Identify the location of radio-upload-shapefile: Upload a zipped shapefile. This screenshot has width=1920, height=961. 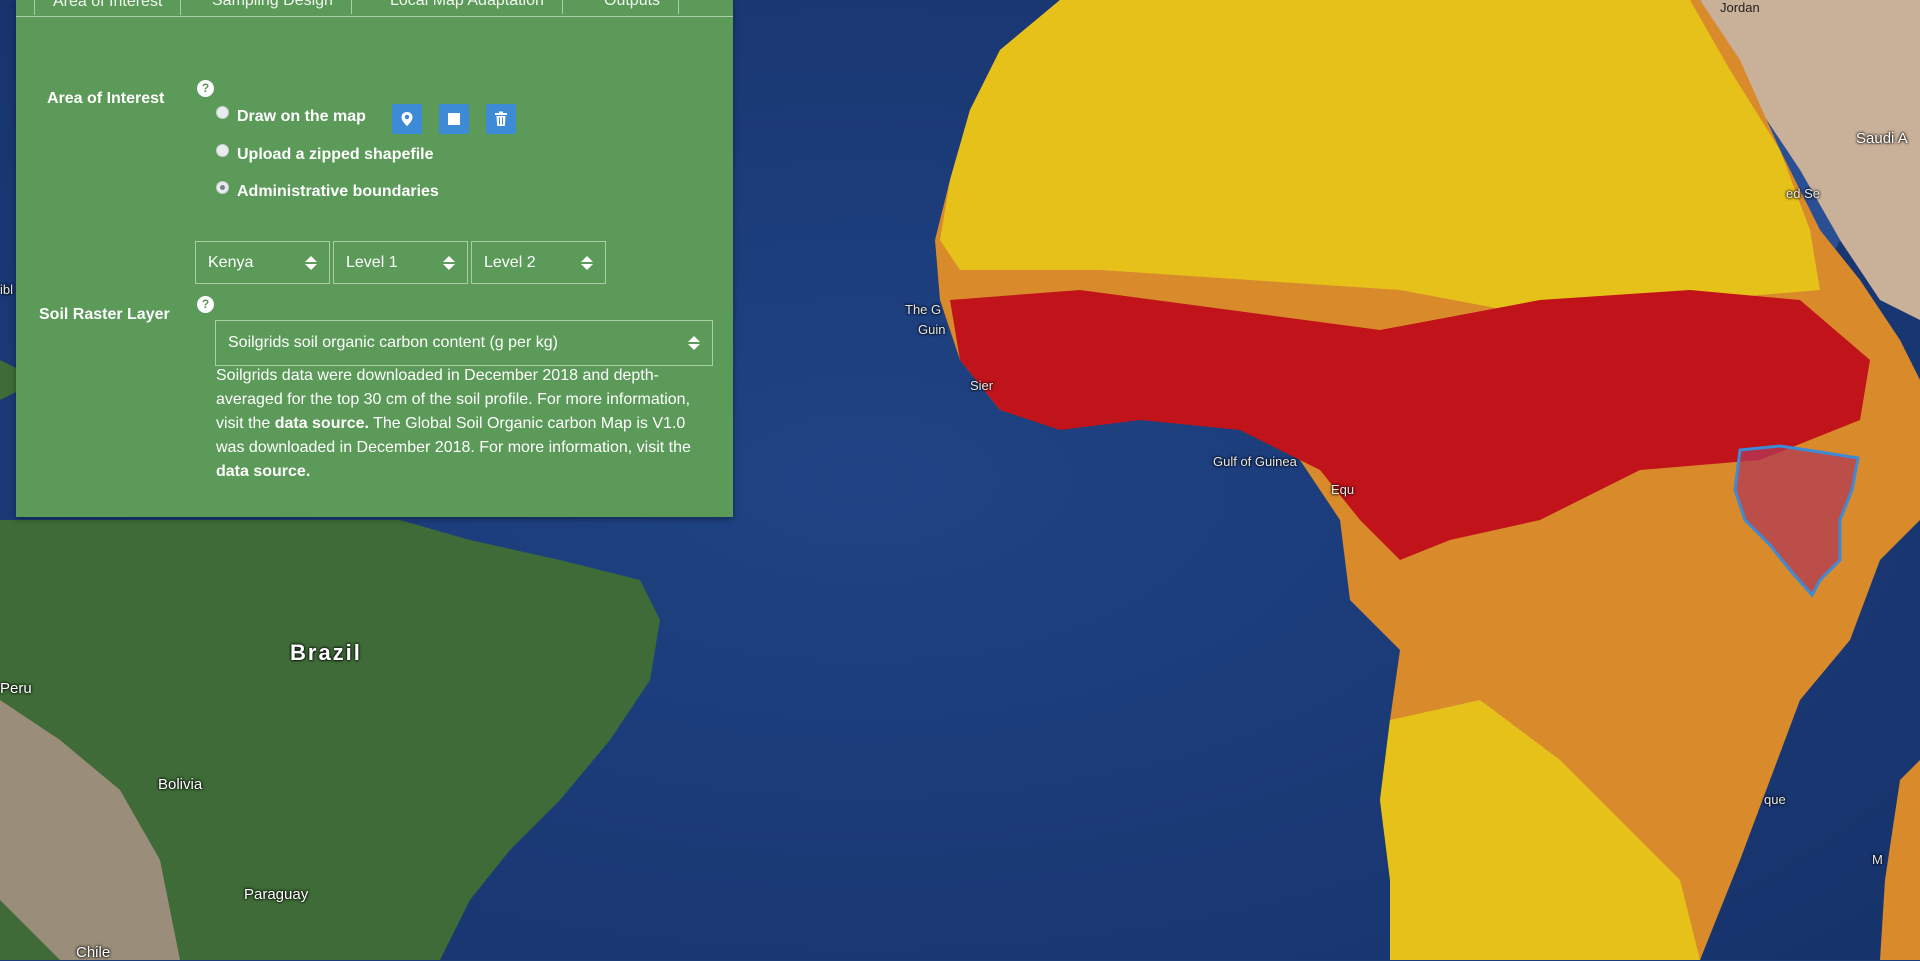
(325, 153).